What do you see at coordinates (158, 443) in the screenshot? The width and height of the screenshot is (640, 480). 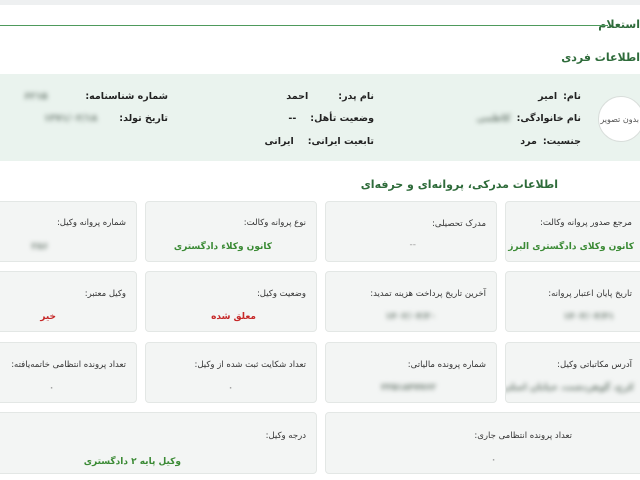 I see `card-lawyer-grade: درجه وکیل: وکیل پایه ۲ دادگستری` at bounding box center [158, 443].